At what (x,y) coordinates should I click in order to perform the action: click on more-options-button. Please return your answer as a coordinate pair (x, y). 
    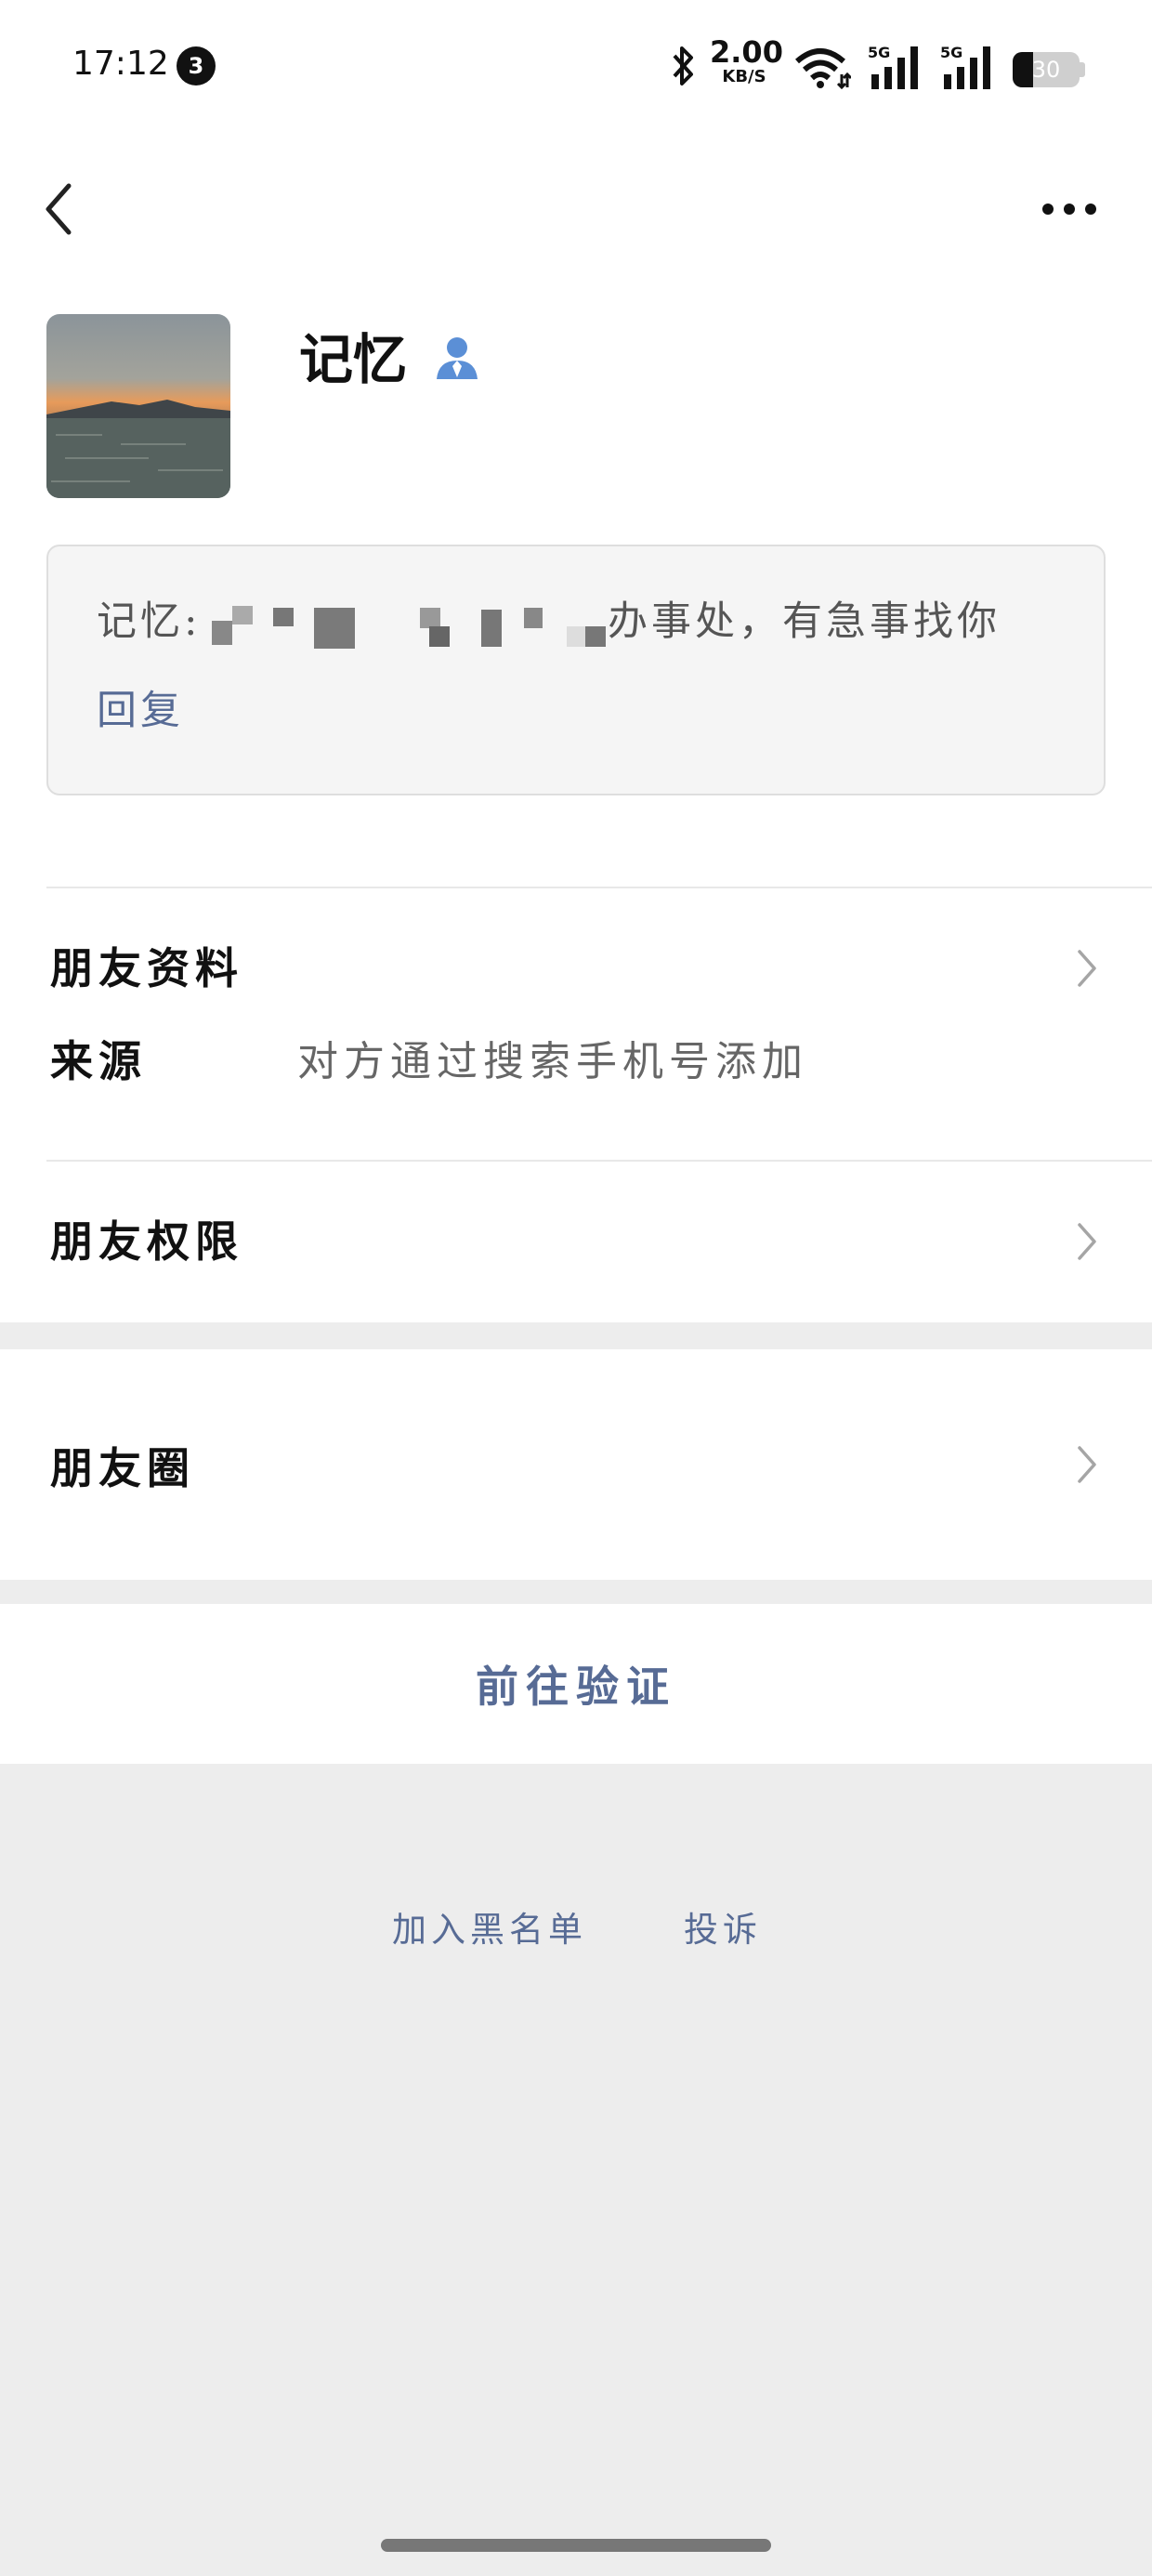
    Looking at the image, I should click on (1069, 209).